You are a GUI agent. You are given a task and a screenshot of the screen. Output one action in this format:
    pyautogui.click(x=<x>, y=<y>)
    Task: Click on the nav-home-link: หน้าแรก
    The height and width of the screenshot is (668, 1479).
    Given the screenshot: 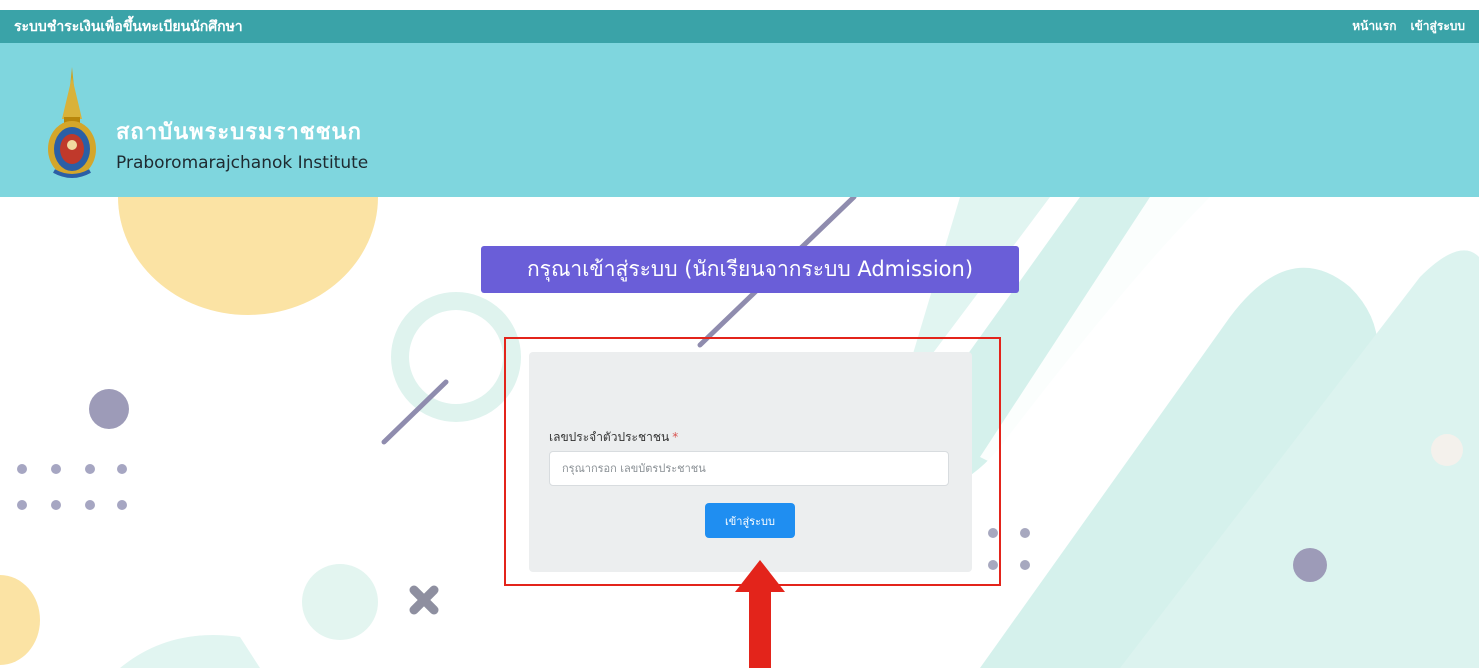 What is the action you would take?
    pyautogui.click(x=1374, y=26)
    